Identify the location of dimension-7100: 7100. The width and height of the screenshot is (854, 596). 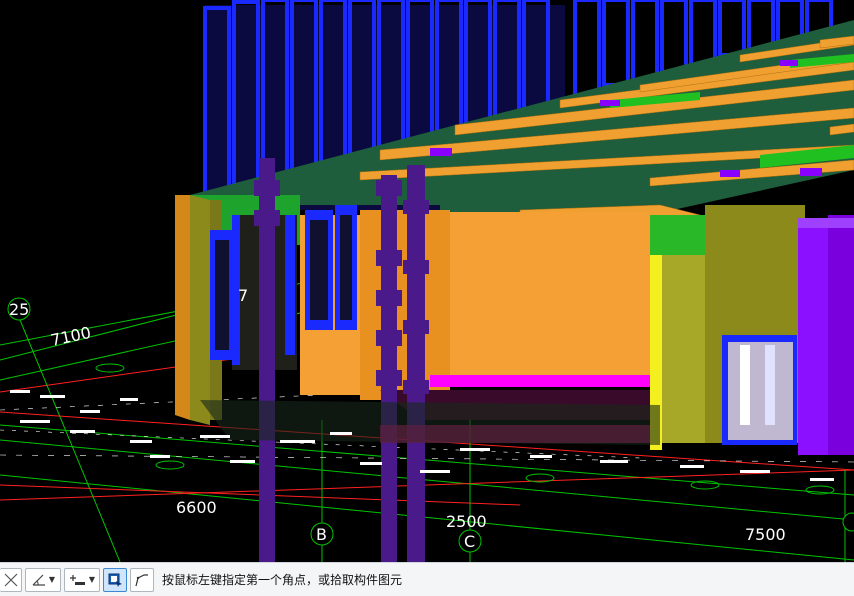
(71, 336).